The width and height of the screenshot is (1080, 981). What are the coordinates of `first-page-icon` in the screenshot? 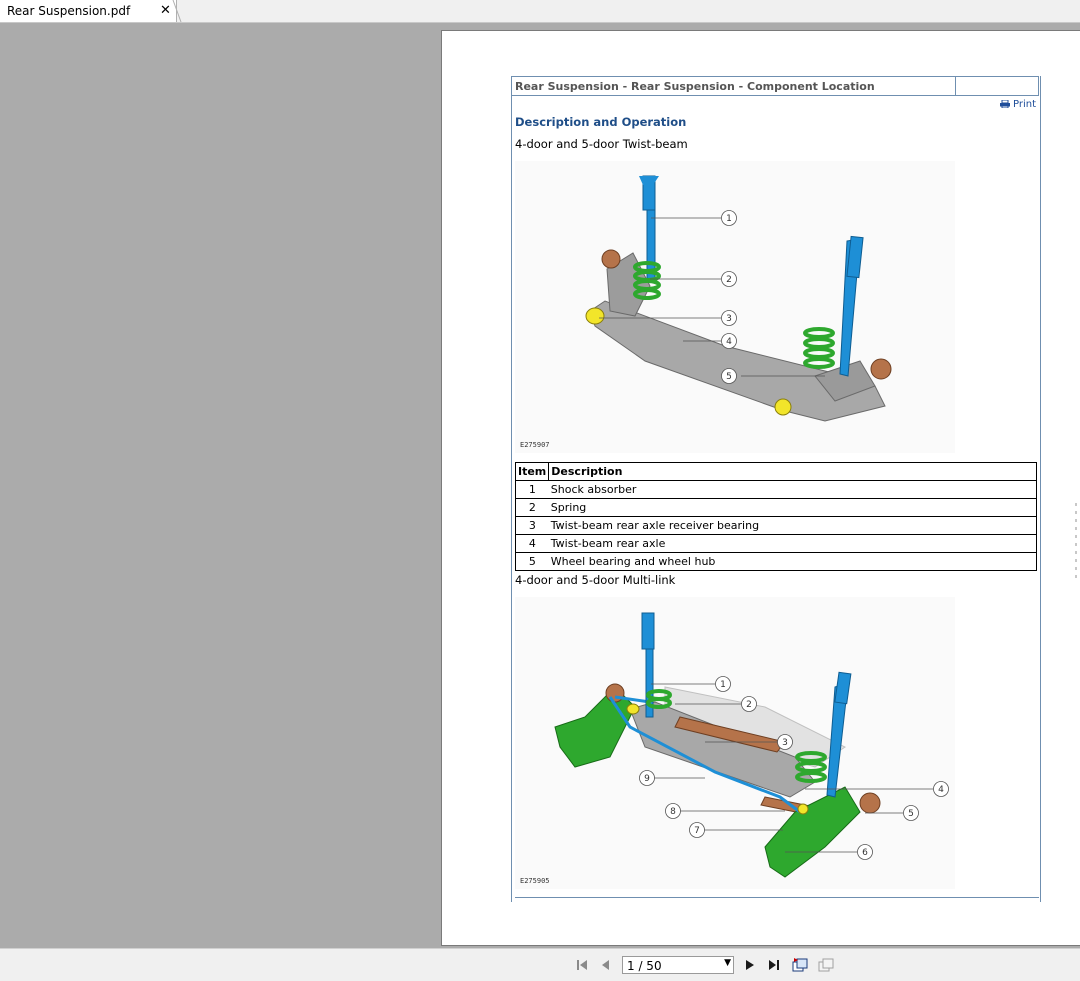 It's located at (582, 965).